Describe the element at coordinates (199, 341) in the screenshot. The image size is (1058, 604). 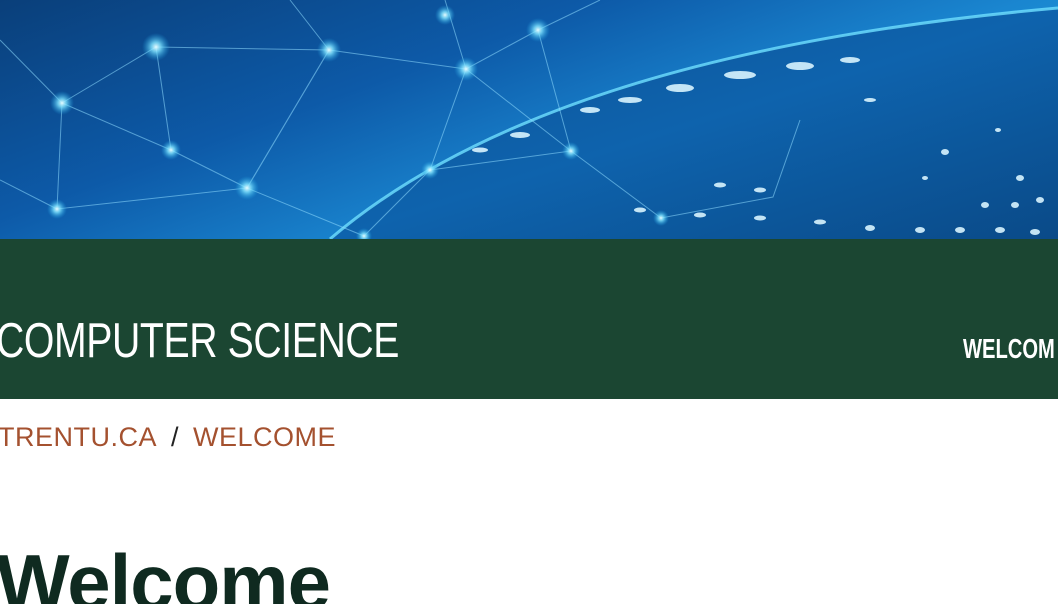
I see `site-title: COMPUTER SCIENCE` at that location.